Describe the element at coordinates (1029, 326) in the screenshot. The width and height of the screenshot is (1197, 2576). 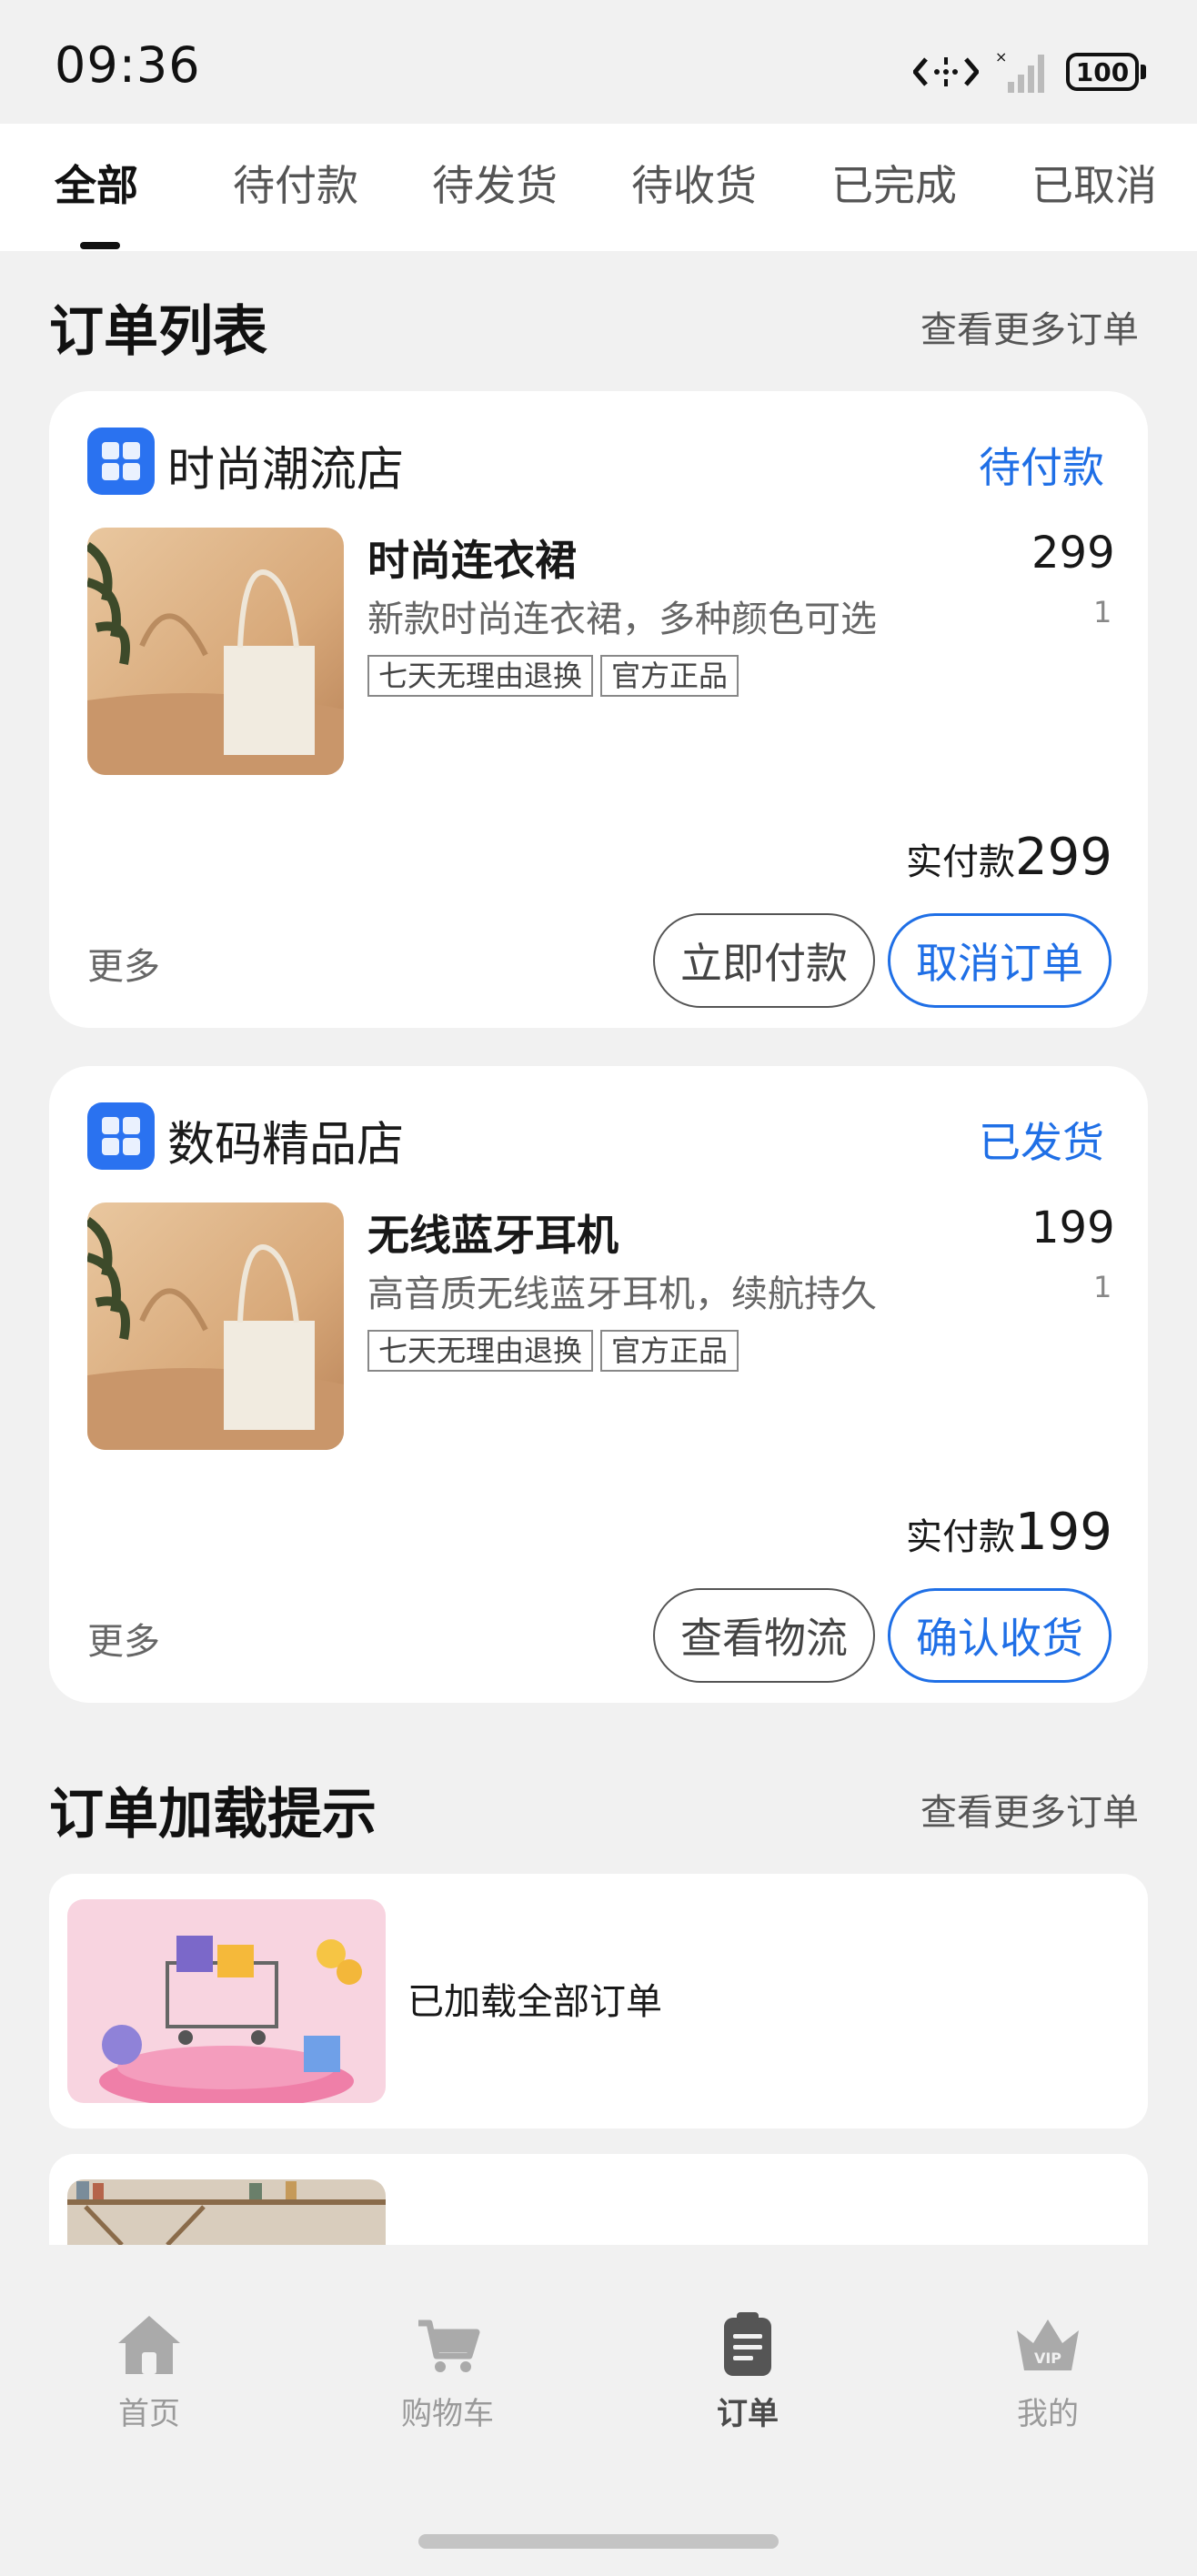
I see `order-list-more-link: 查看更多订单` at that location.